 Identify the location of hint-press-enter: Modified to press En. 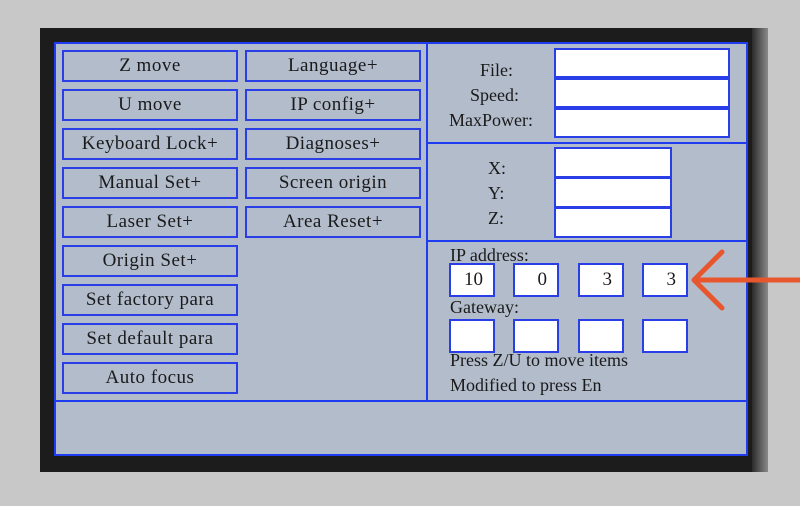
(526, 385).